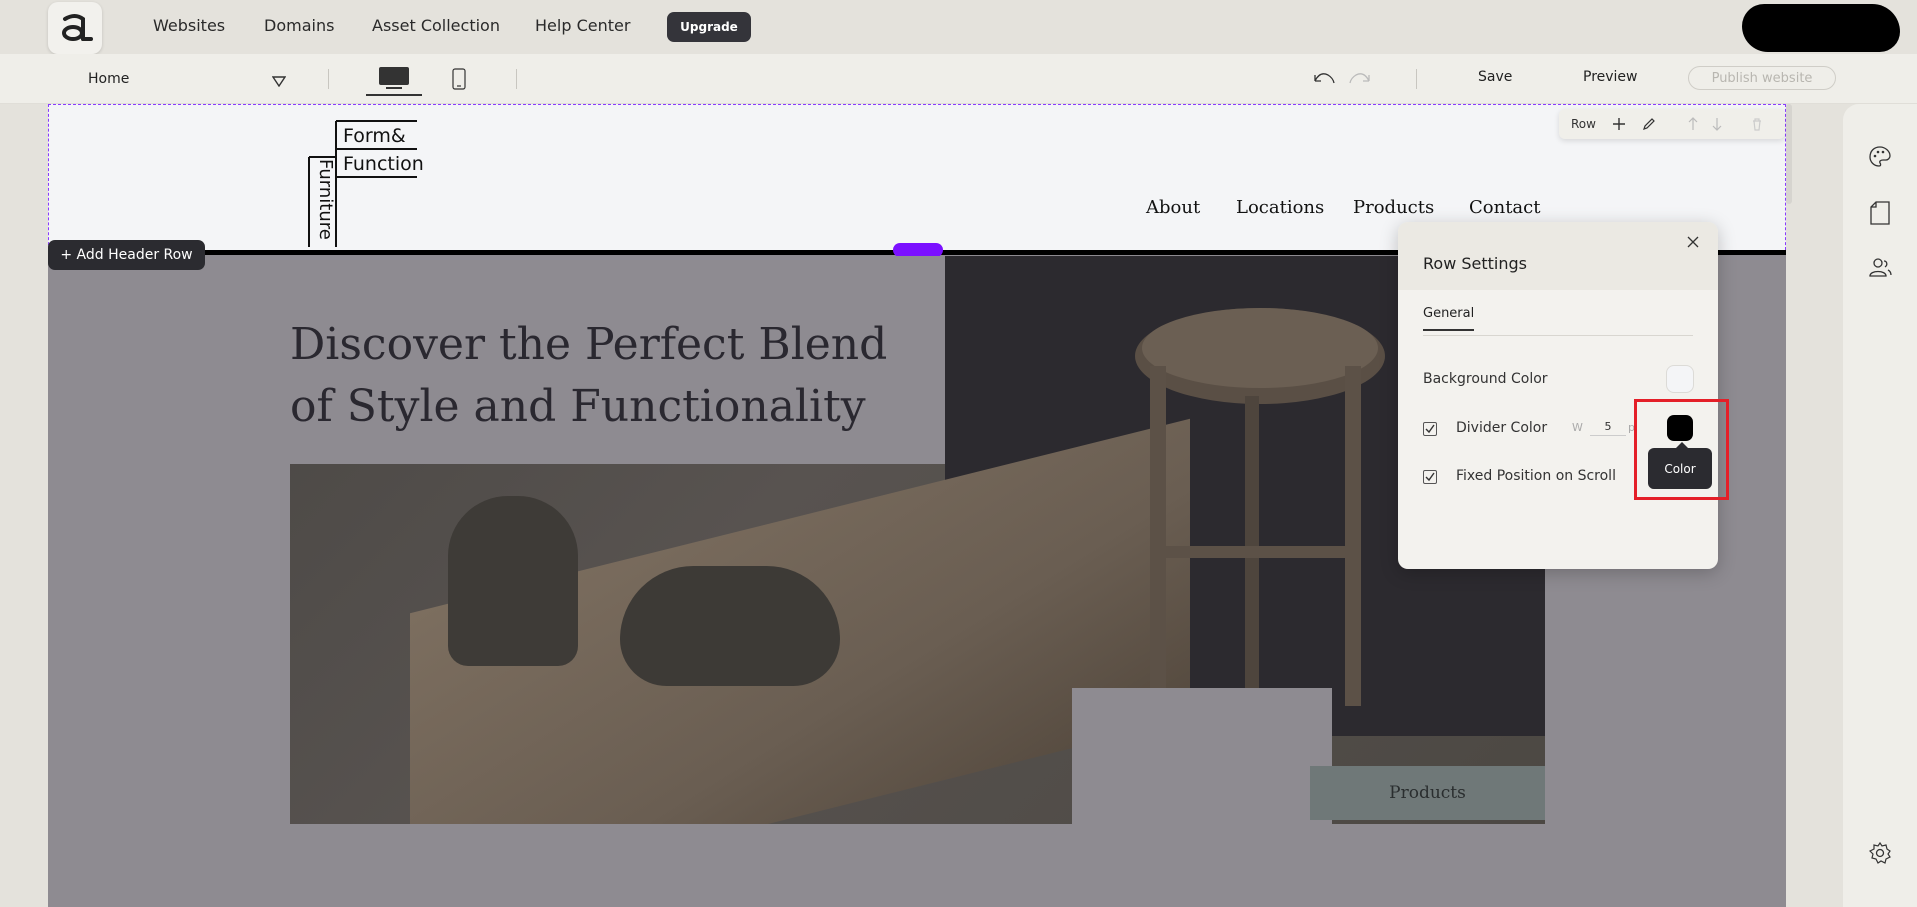 This screenshot has width=1917, height=907. Describe the element at coordinates (730, 626) in the screenshot. I see `hero-image-pot` at that location.